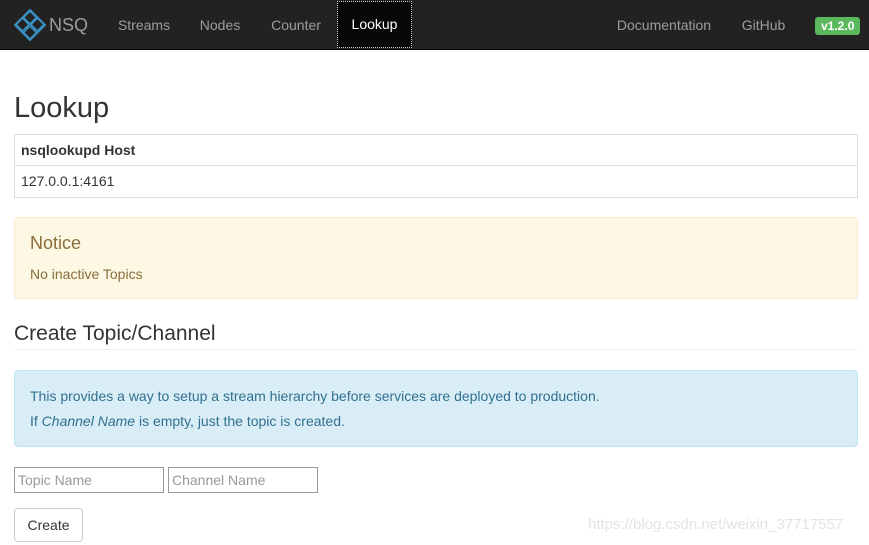  Describe the element at coordinates (763, 25) in the screenshot. I see `nav-github: GitHub` at that location.